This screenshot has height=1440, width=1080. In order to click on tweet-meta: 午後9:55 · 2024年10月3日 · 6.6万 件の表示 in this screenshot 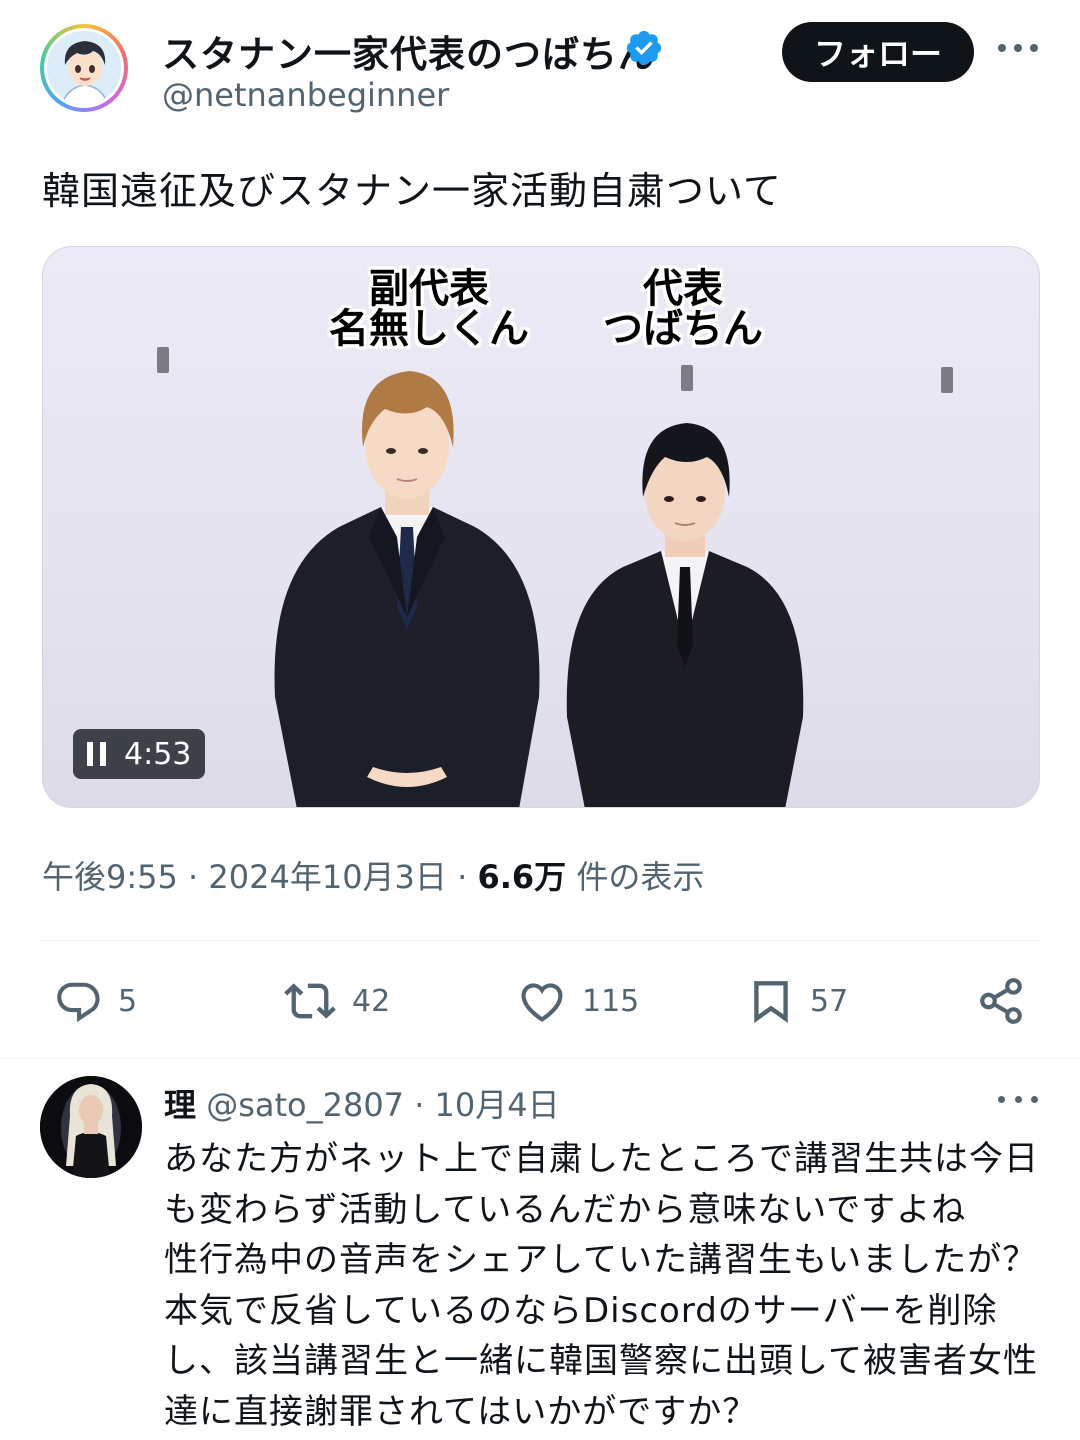, I will do `click(373, 875)`.